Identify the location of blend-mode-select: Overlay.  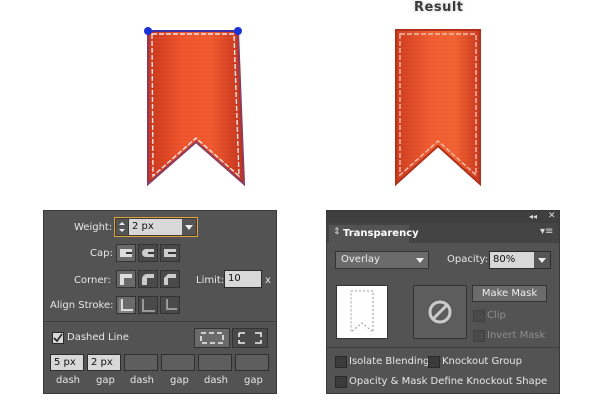
(382, 260).